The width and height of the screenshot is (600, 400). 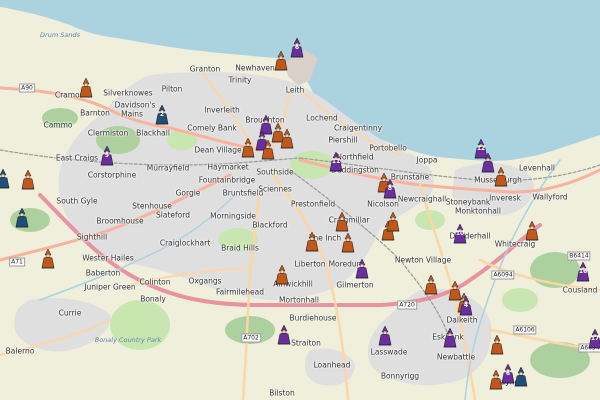 What do you see at coordinates (95, 113) in the screenshot?
I see `place-label: Barnton` at bounding box center [95, 113].